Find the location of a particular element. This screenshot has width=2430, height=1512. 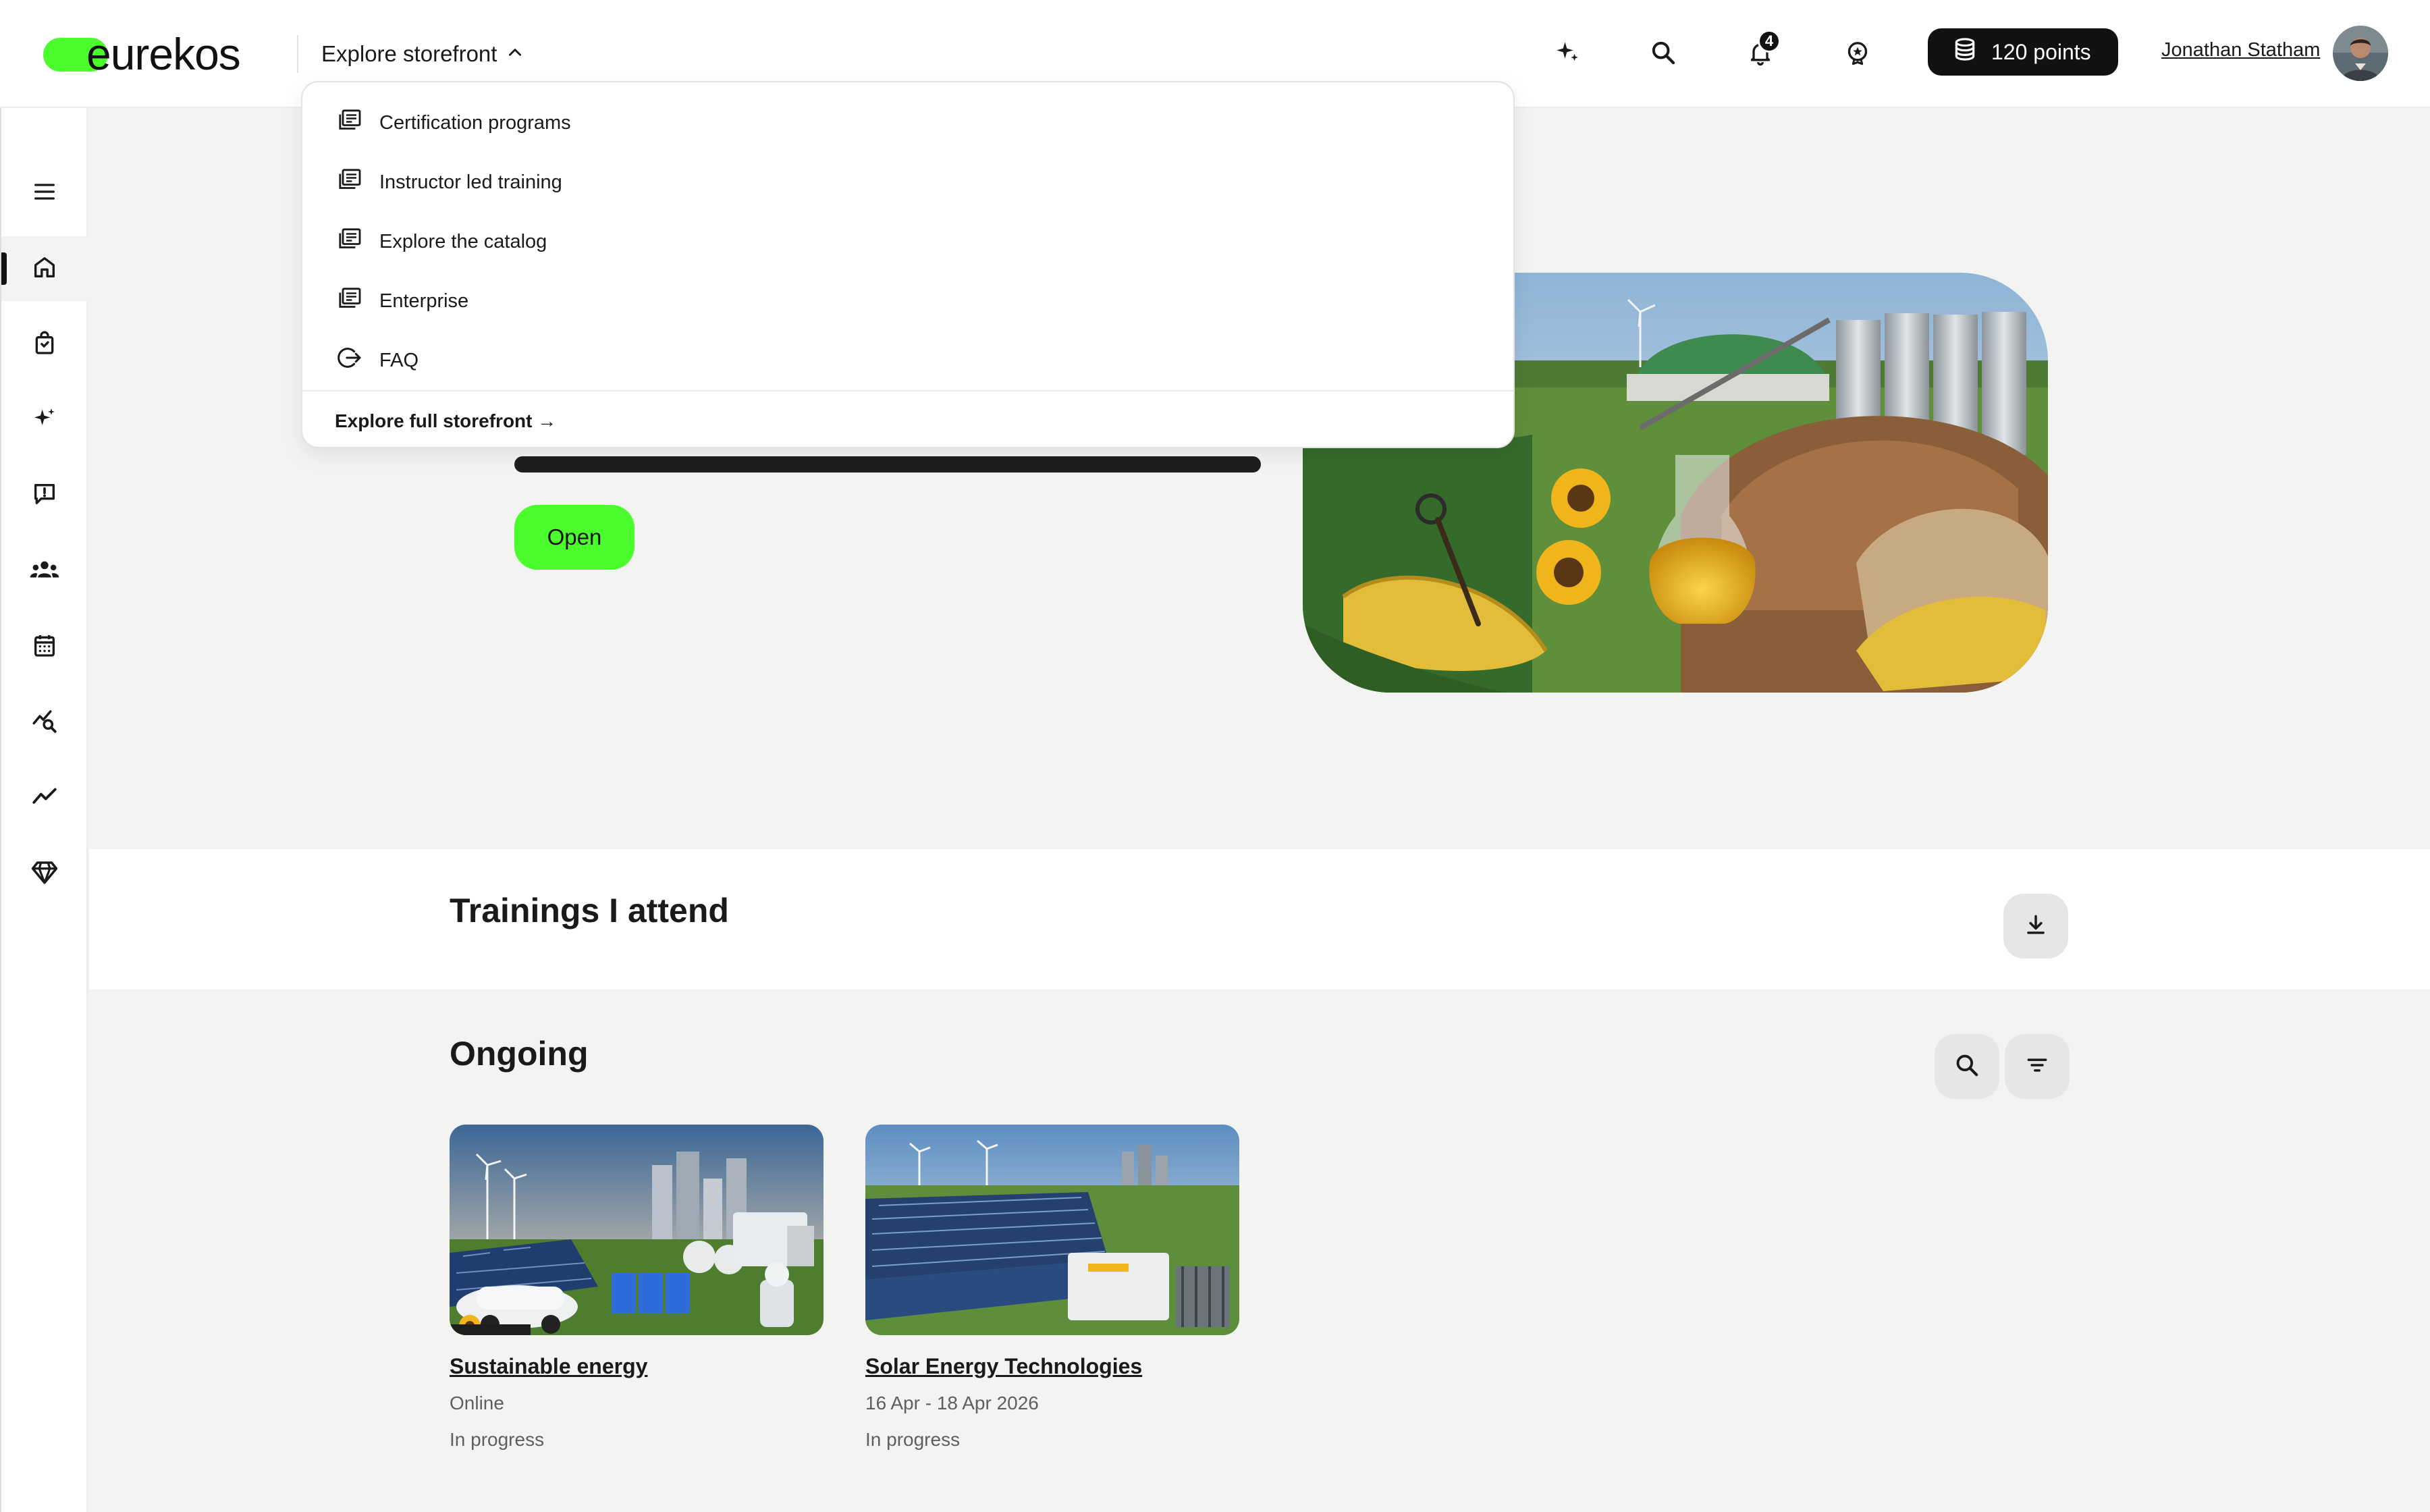

trainings-section-header: Trainings I attend is located at coordinates (1259, 919).